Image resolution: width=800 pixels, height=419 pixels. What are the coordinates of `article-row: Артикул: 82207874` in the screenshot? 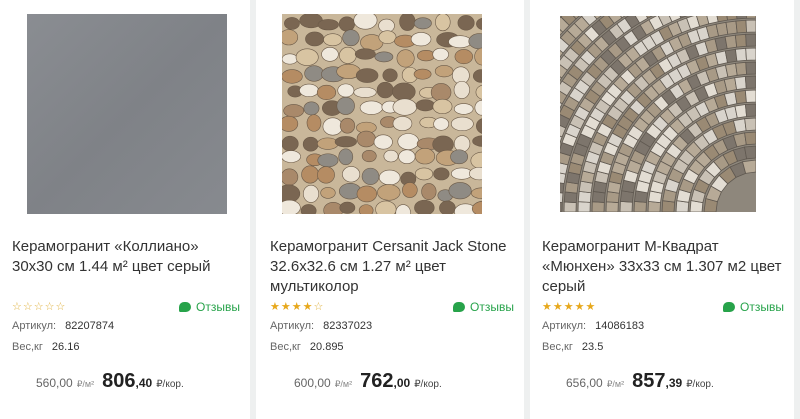 It's located at (63, 326).